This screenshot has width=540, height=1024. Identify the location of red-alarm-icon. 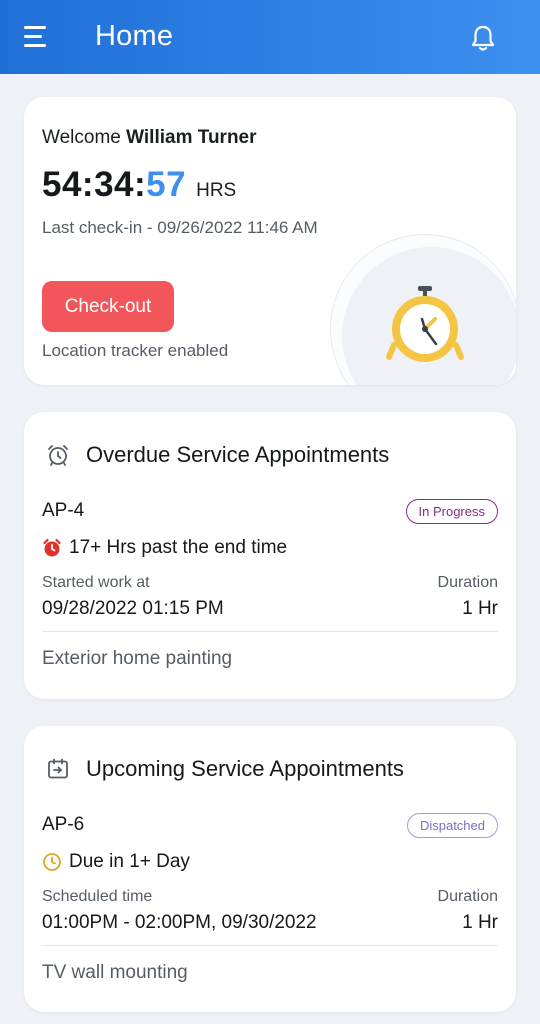
(52, 548).